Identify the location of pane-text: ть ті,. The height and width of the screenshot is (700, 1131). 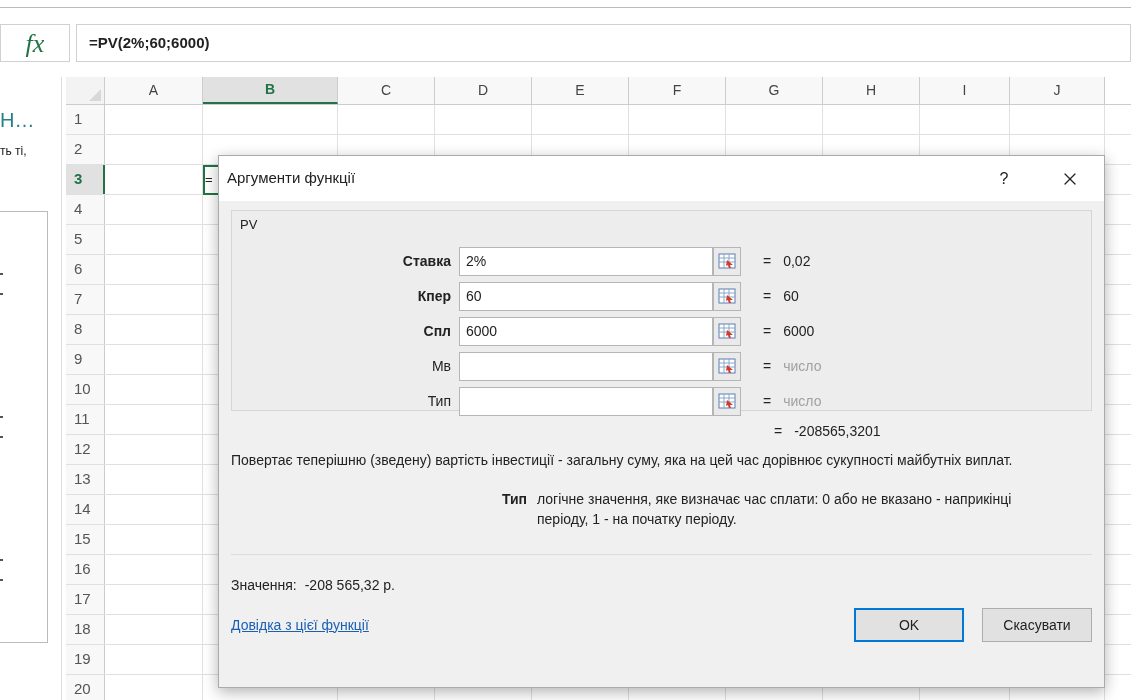
(14, 151).